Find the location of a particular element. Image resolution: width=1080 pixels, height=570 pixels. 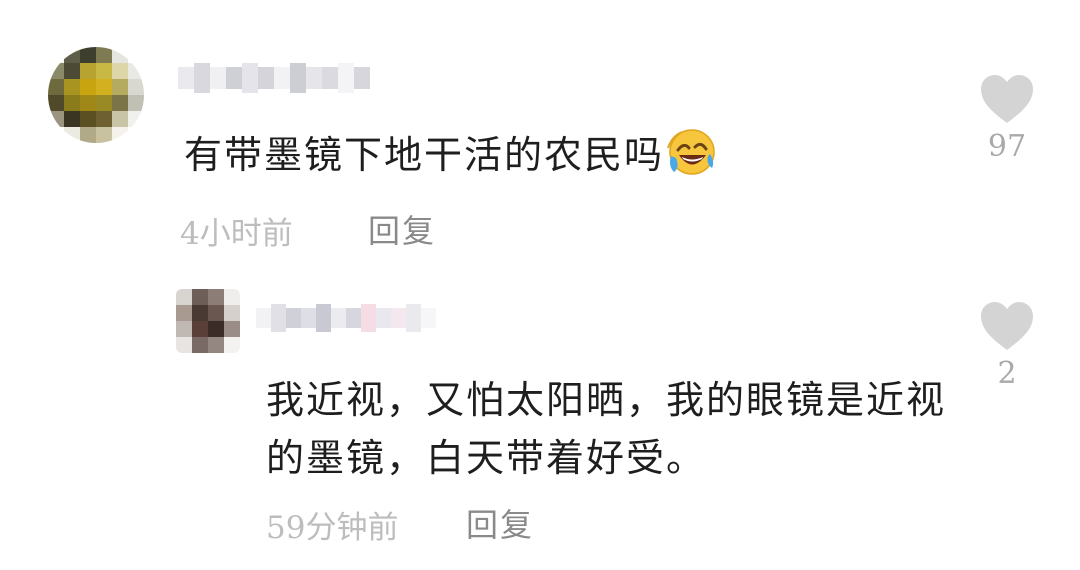

like-button: 97 is located at coordinates (1007, 118).